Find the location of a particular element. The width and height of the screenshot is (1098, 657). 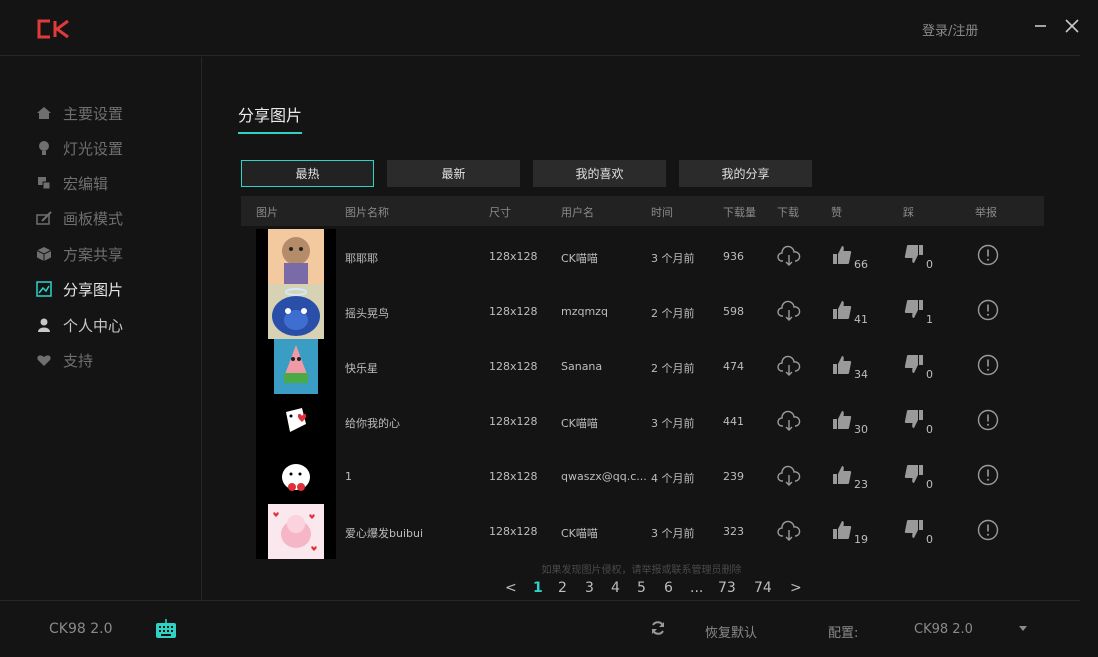

table-row: 耶耶耶 128x128 CK喵喵 3 个月前 936 66 0 is located at coordinates (642, 256).